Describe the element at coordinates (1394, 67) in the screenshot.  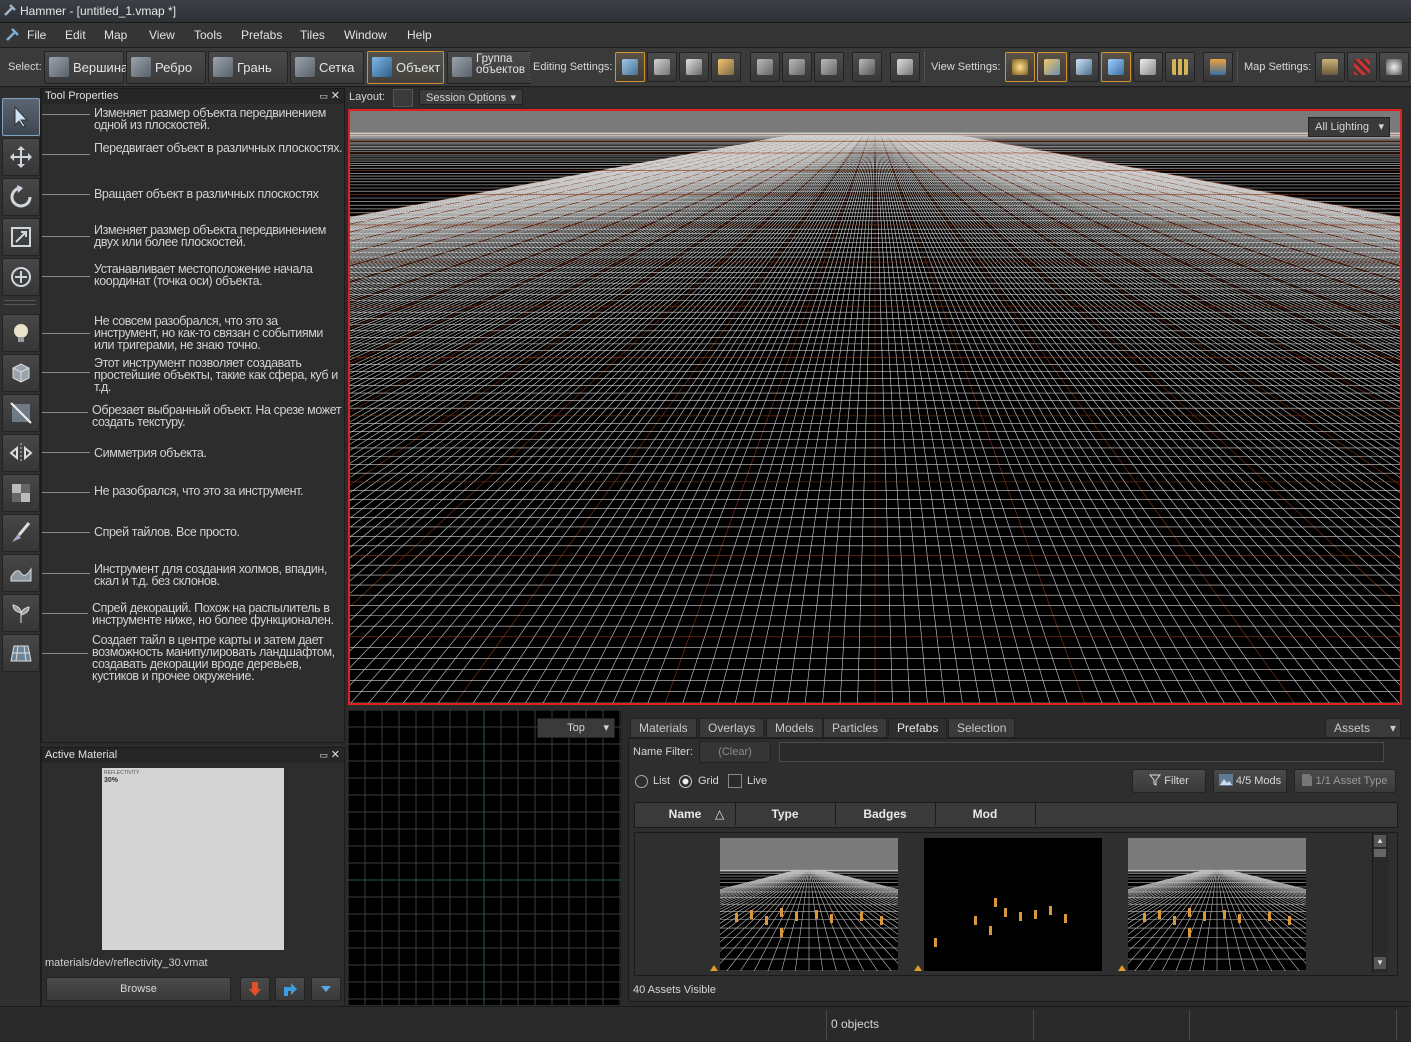
I see `spiral-icon` at that location.